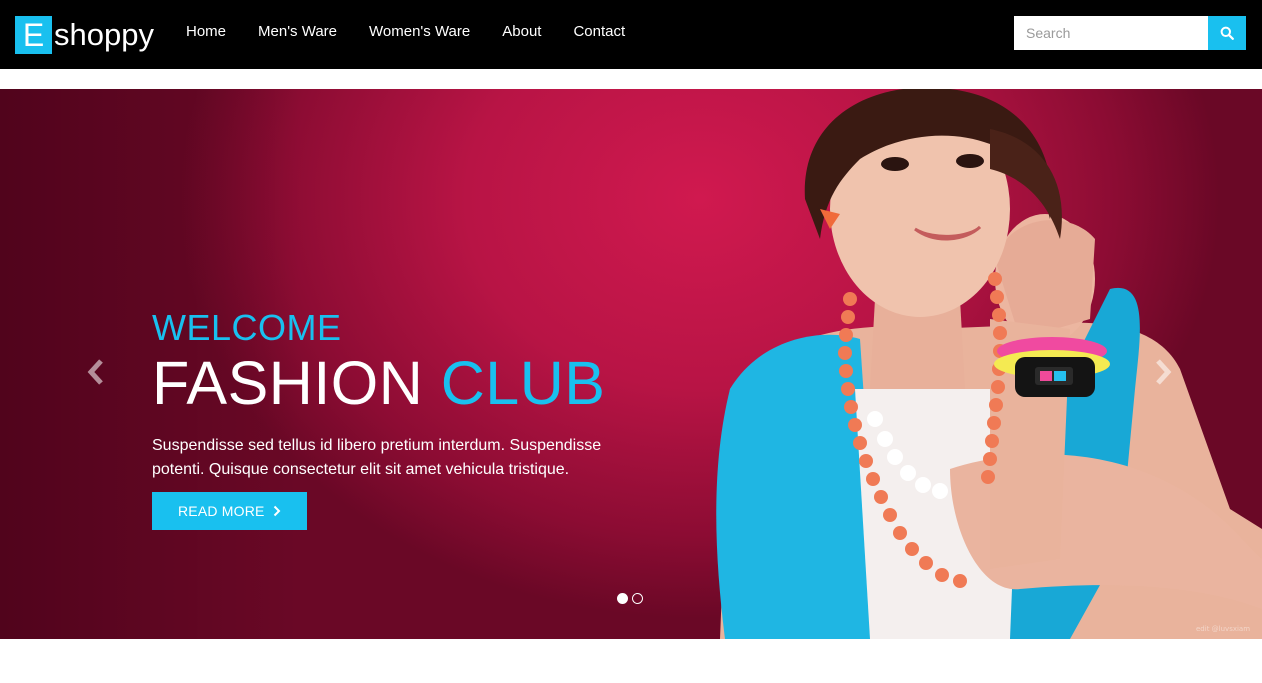 The height and width of the screenshot is (683, 1262). I want to click on slider-next-button, so click(1163, 372).